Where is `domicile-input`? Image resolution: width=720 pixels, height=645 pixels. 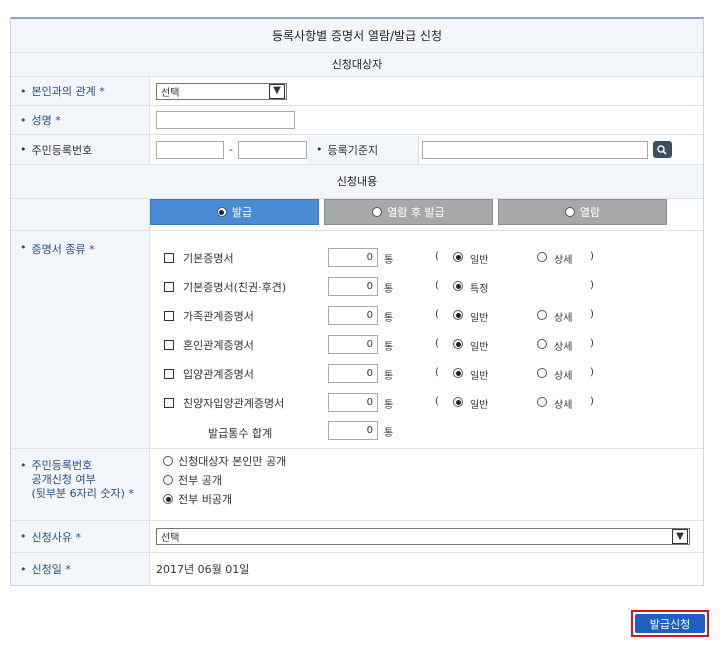
domicile-input is located at coordinates (534, 149).